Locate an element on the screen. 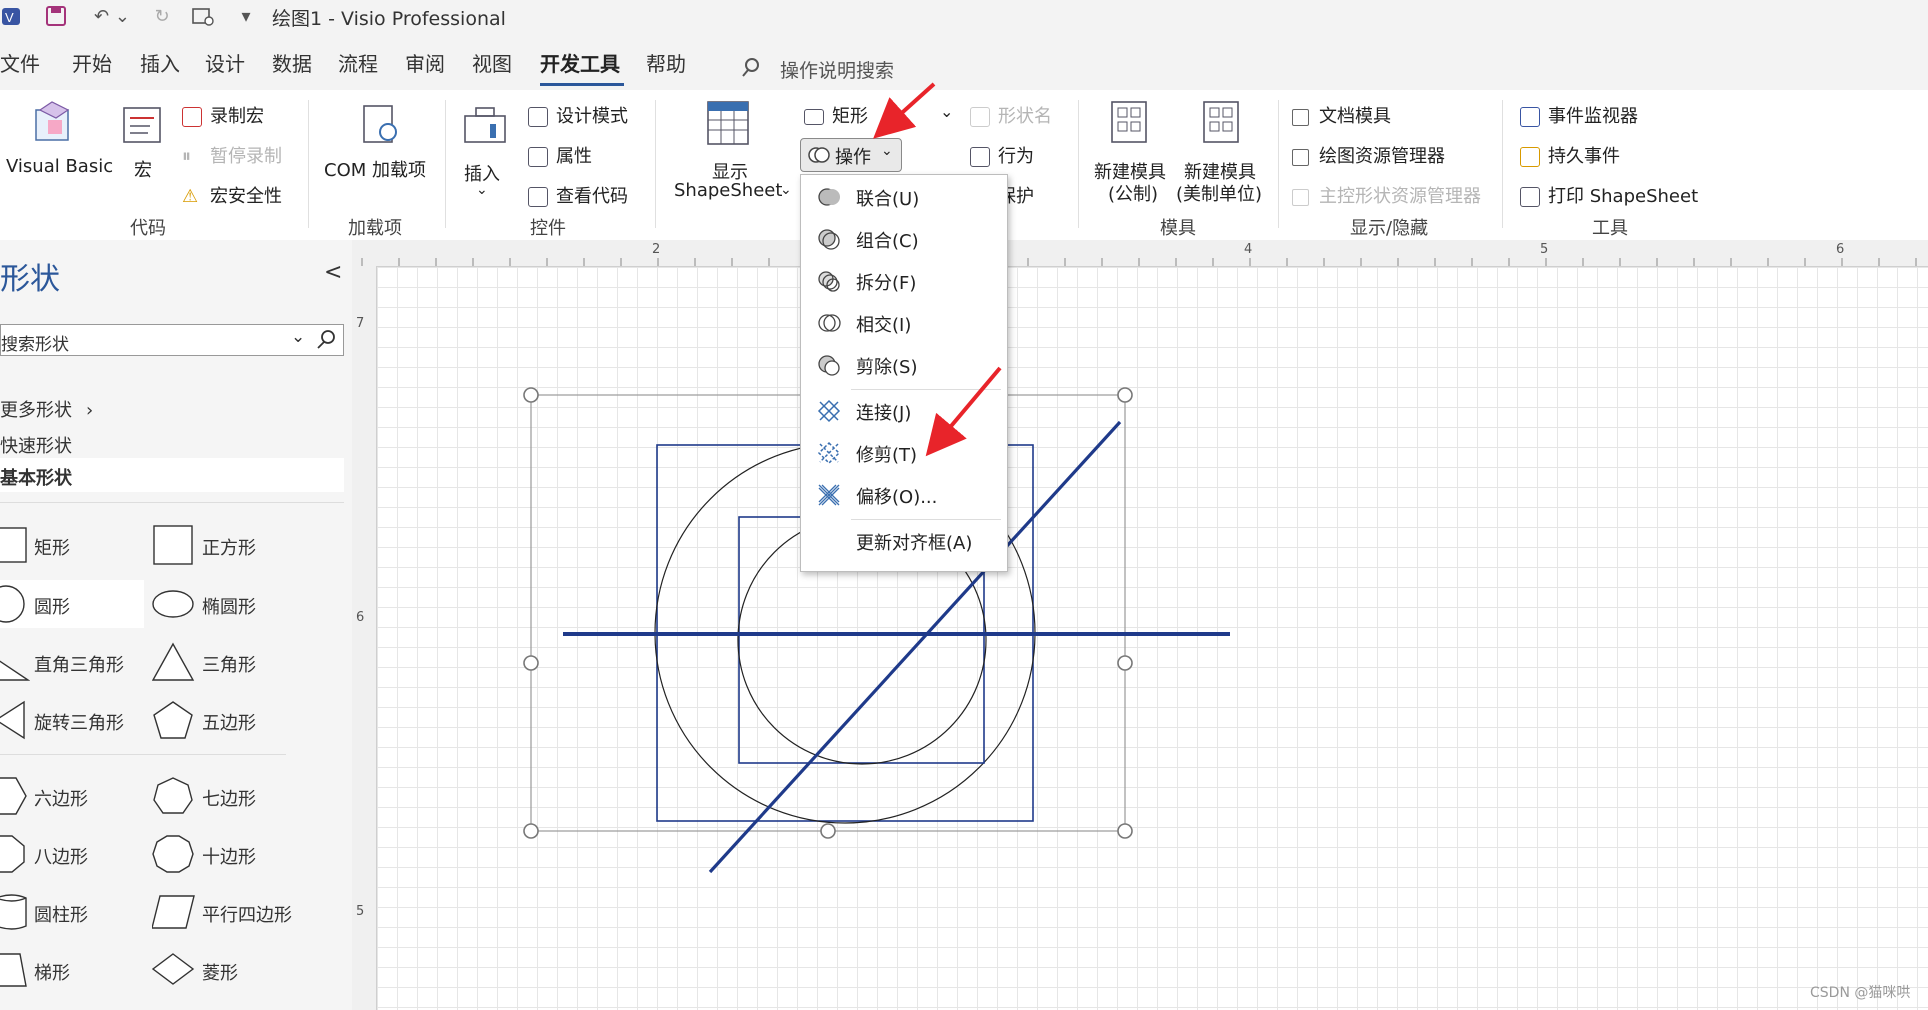  stencil-shape-octagon: 八边形 is located at coordinates (72, 854).